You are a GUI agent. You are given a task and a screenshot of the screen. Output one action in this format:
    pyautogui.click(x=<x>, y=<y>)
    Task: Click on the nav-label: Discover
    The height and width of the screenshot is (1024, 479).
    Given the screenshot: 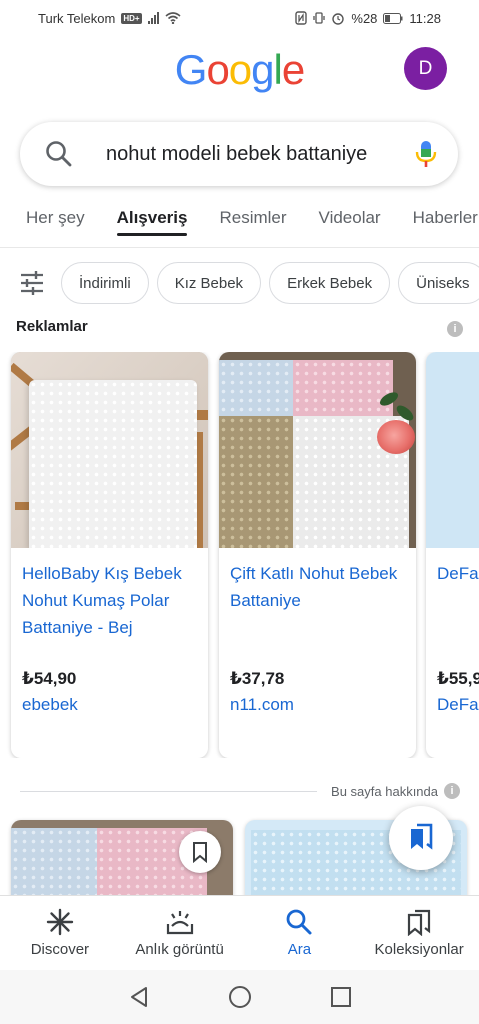 What is the action you would take?
    pyautogui.click(x=60, y=949)
    